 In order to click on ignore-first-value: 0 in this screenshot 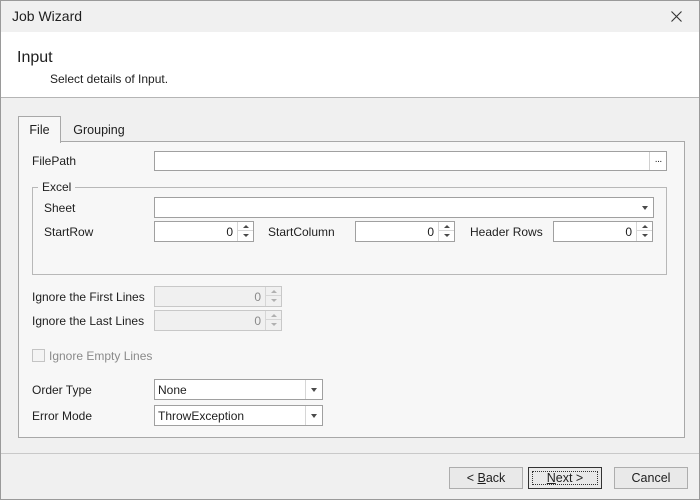, I will do `click(257, 297)`.